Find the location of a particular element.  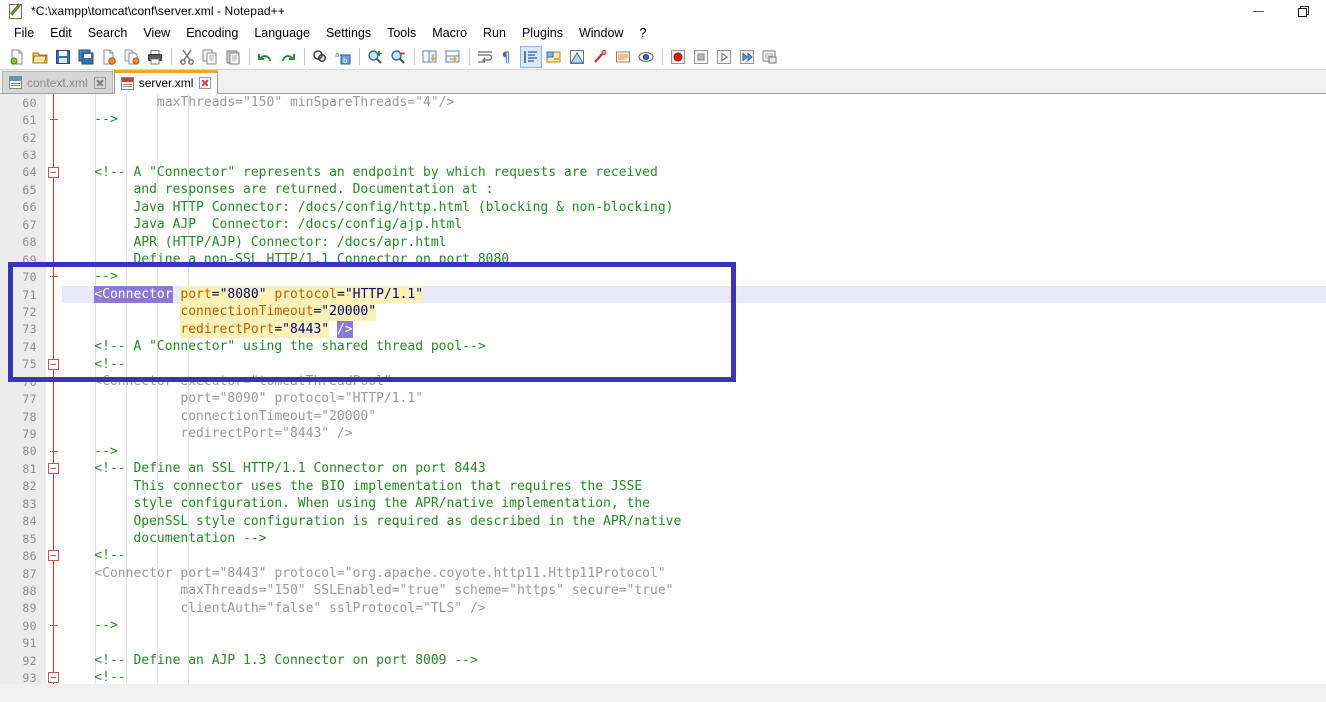

menu-edit: Edit is located at coordinates (61, 33).